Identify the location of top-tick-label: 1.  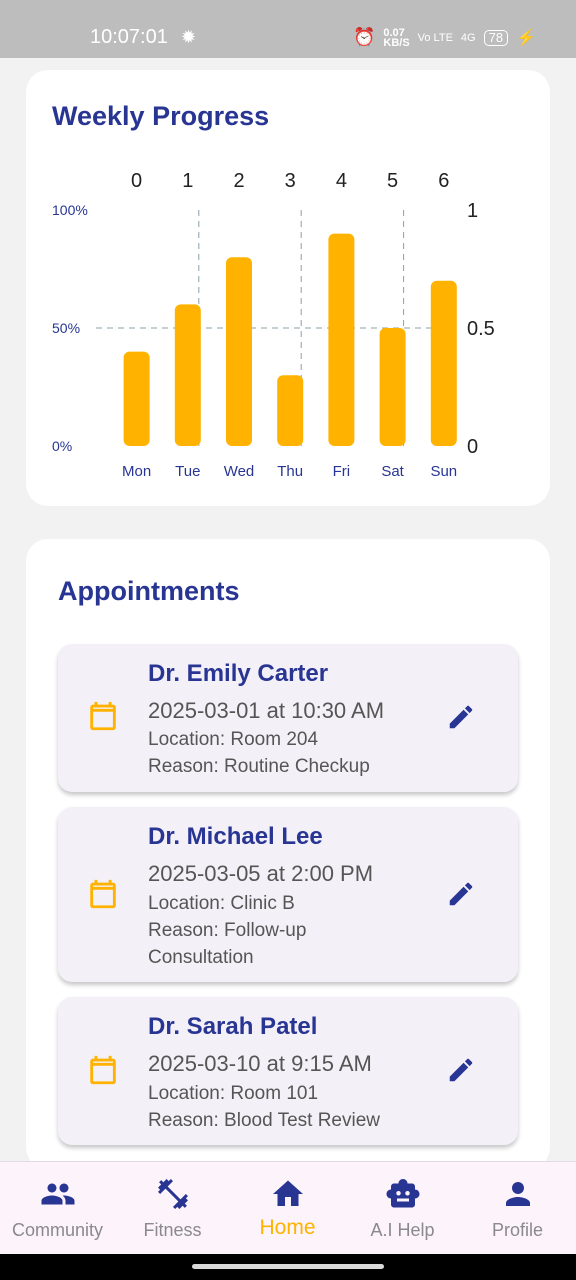
(187, 181).